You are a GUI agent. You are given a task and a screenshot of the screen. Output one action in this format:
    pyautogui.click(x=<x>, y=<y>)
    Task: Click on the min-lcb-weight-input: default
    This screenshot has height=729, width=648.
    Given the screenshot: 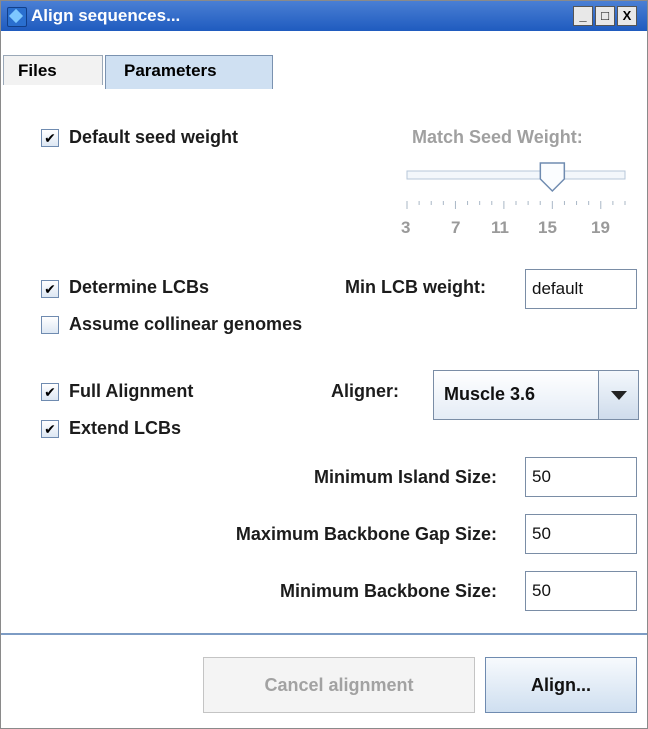 What is the action you would take?
    pyautogui.click(x=581, y=289)
    